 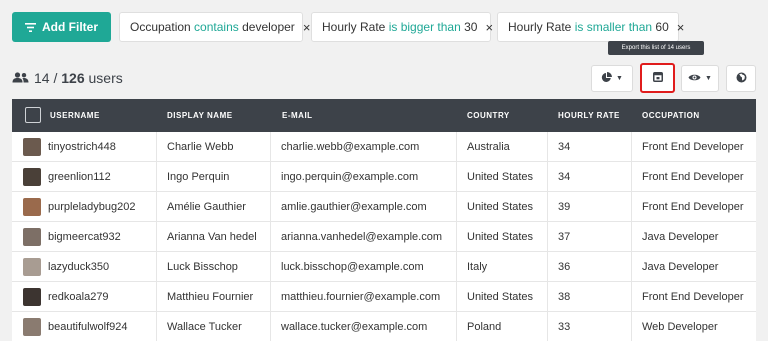 I want to click on email-cell: matthieu.fournier@example.com, so click(x=363, y=297).